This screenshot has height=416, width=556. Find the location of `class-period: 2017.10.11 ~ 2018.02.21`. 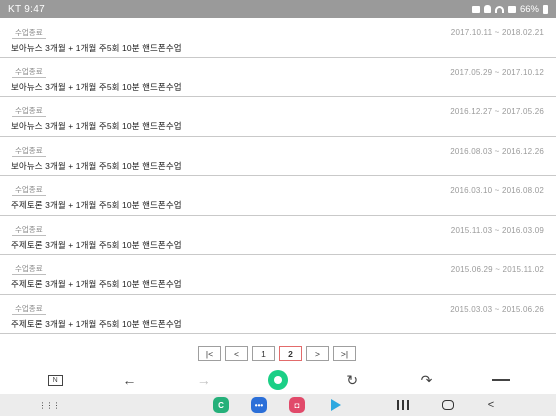

class-period: 2017.10.11 ~ 2018.02.21 is located at coordinates (497, 32).